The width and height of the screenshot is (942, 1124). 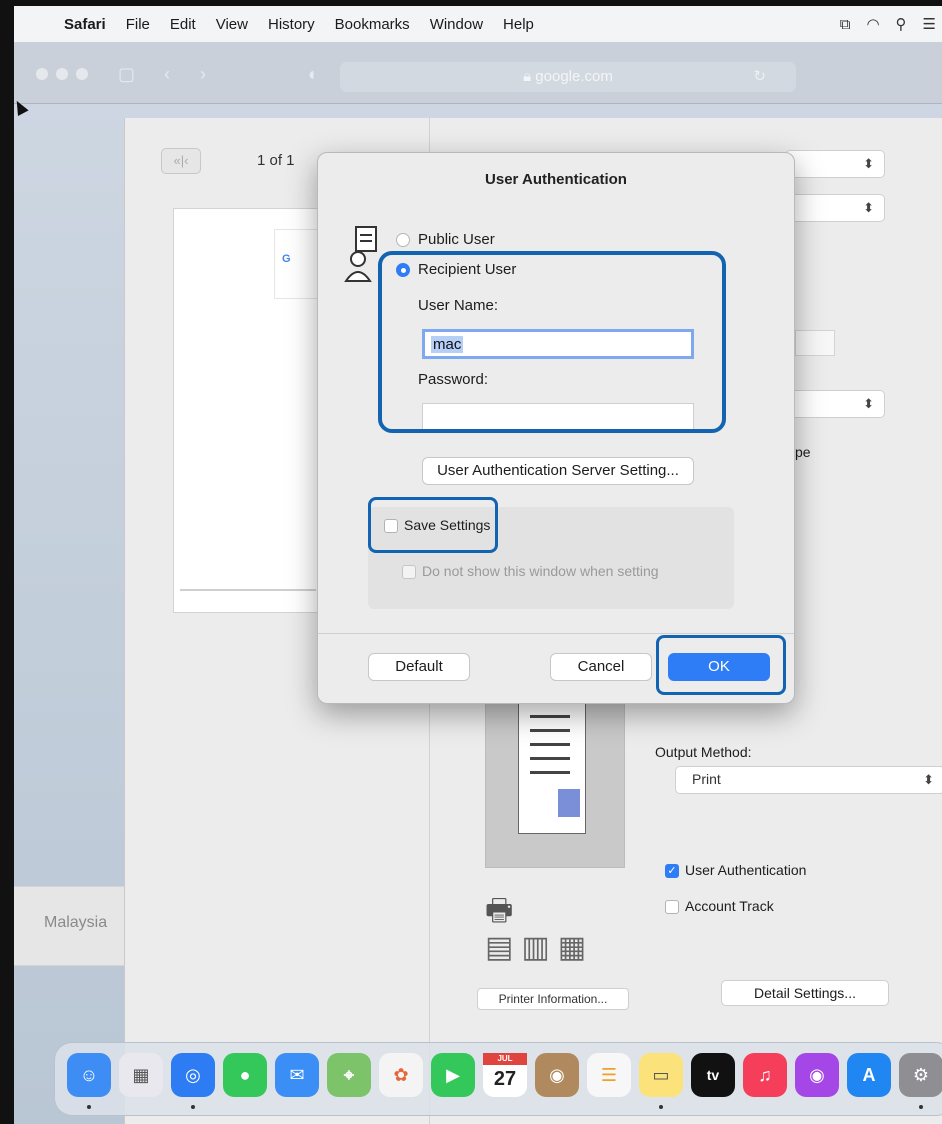 What do you see at coordinates (193, 1075) in the screenshot?
I see `safari-icon: ◎` at bounding box center [193, 1075].